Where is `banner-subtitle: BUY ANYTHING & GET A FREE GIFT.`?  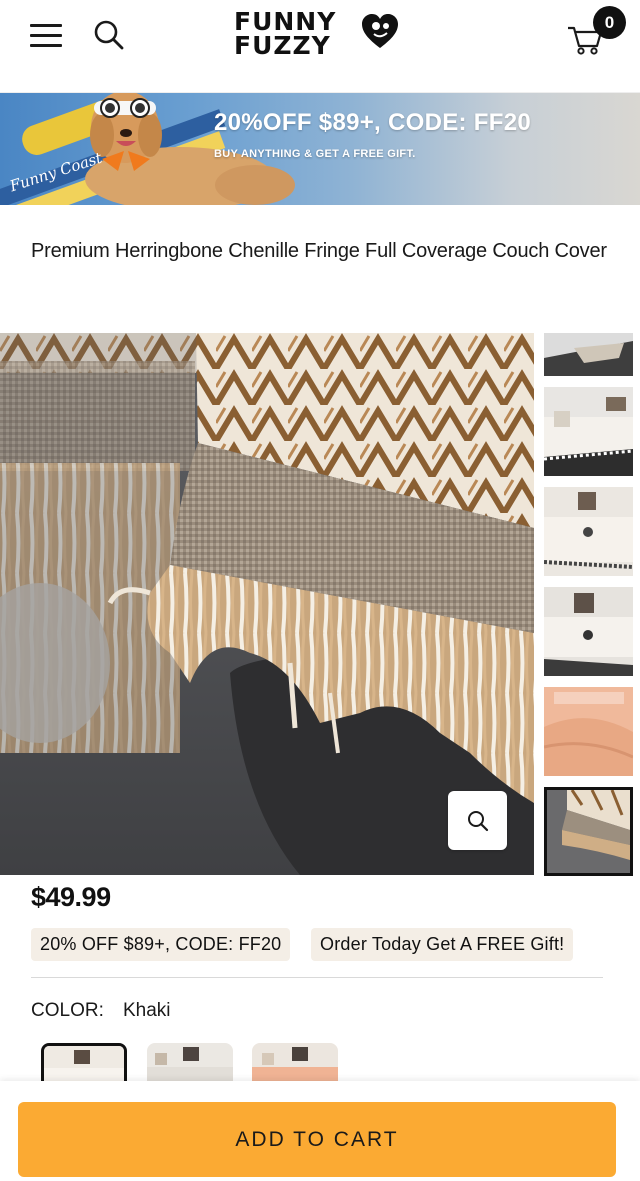
banner-subtitle: BUY ANYTHING & GET A FREE GIFT. is located at coordinates (315, 154).